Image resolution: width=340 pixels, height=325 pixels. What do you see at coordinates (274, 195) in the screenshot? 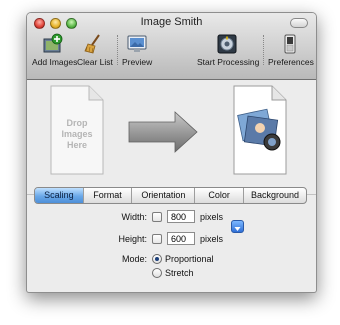
I see `tab-background: Background` at bounding box center [274, 195].